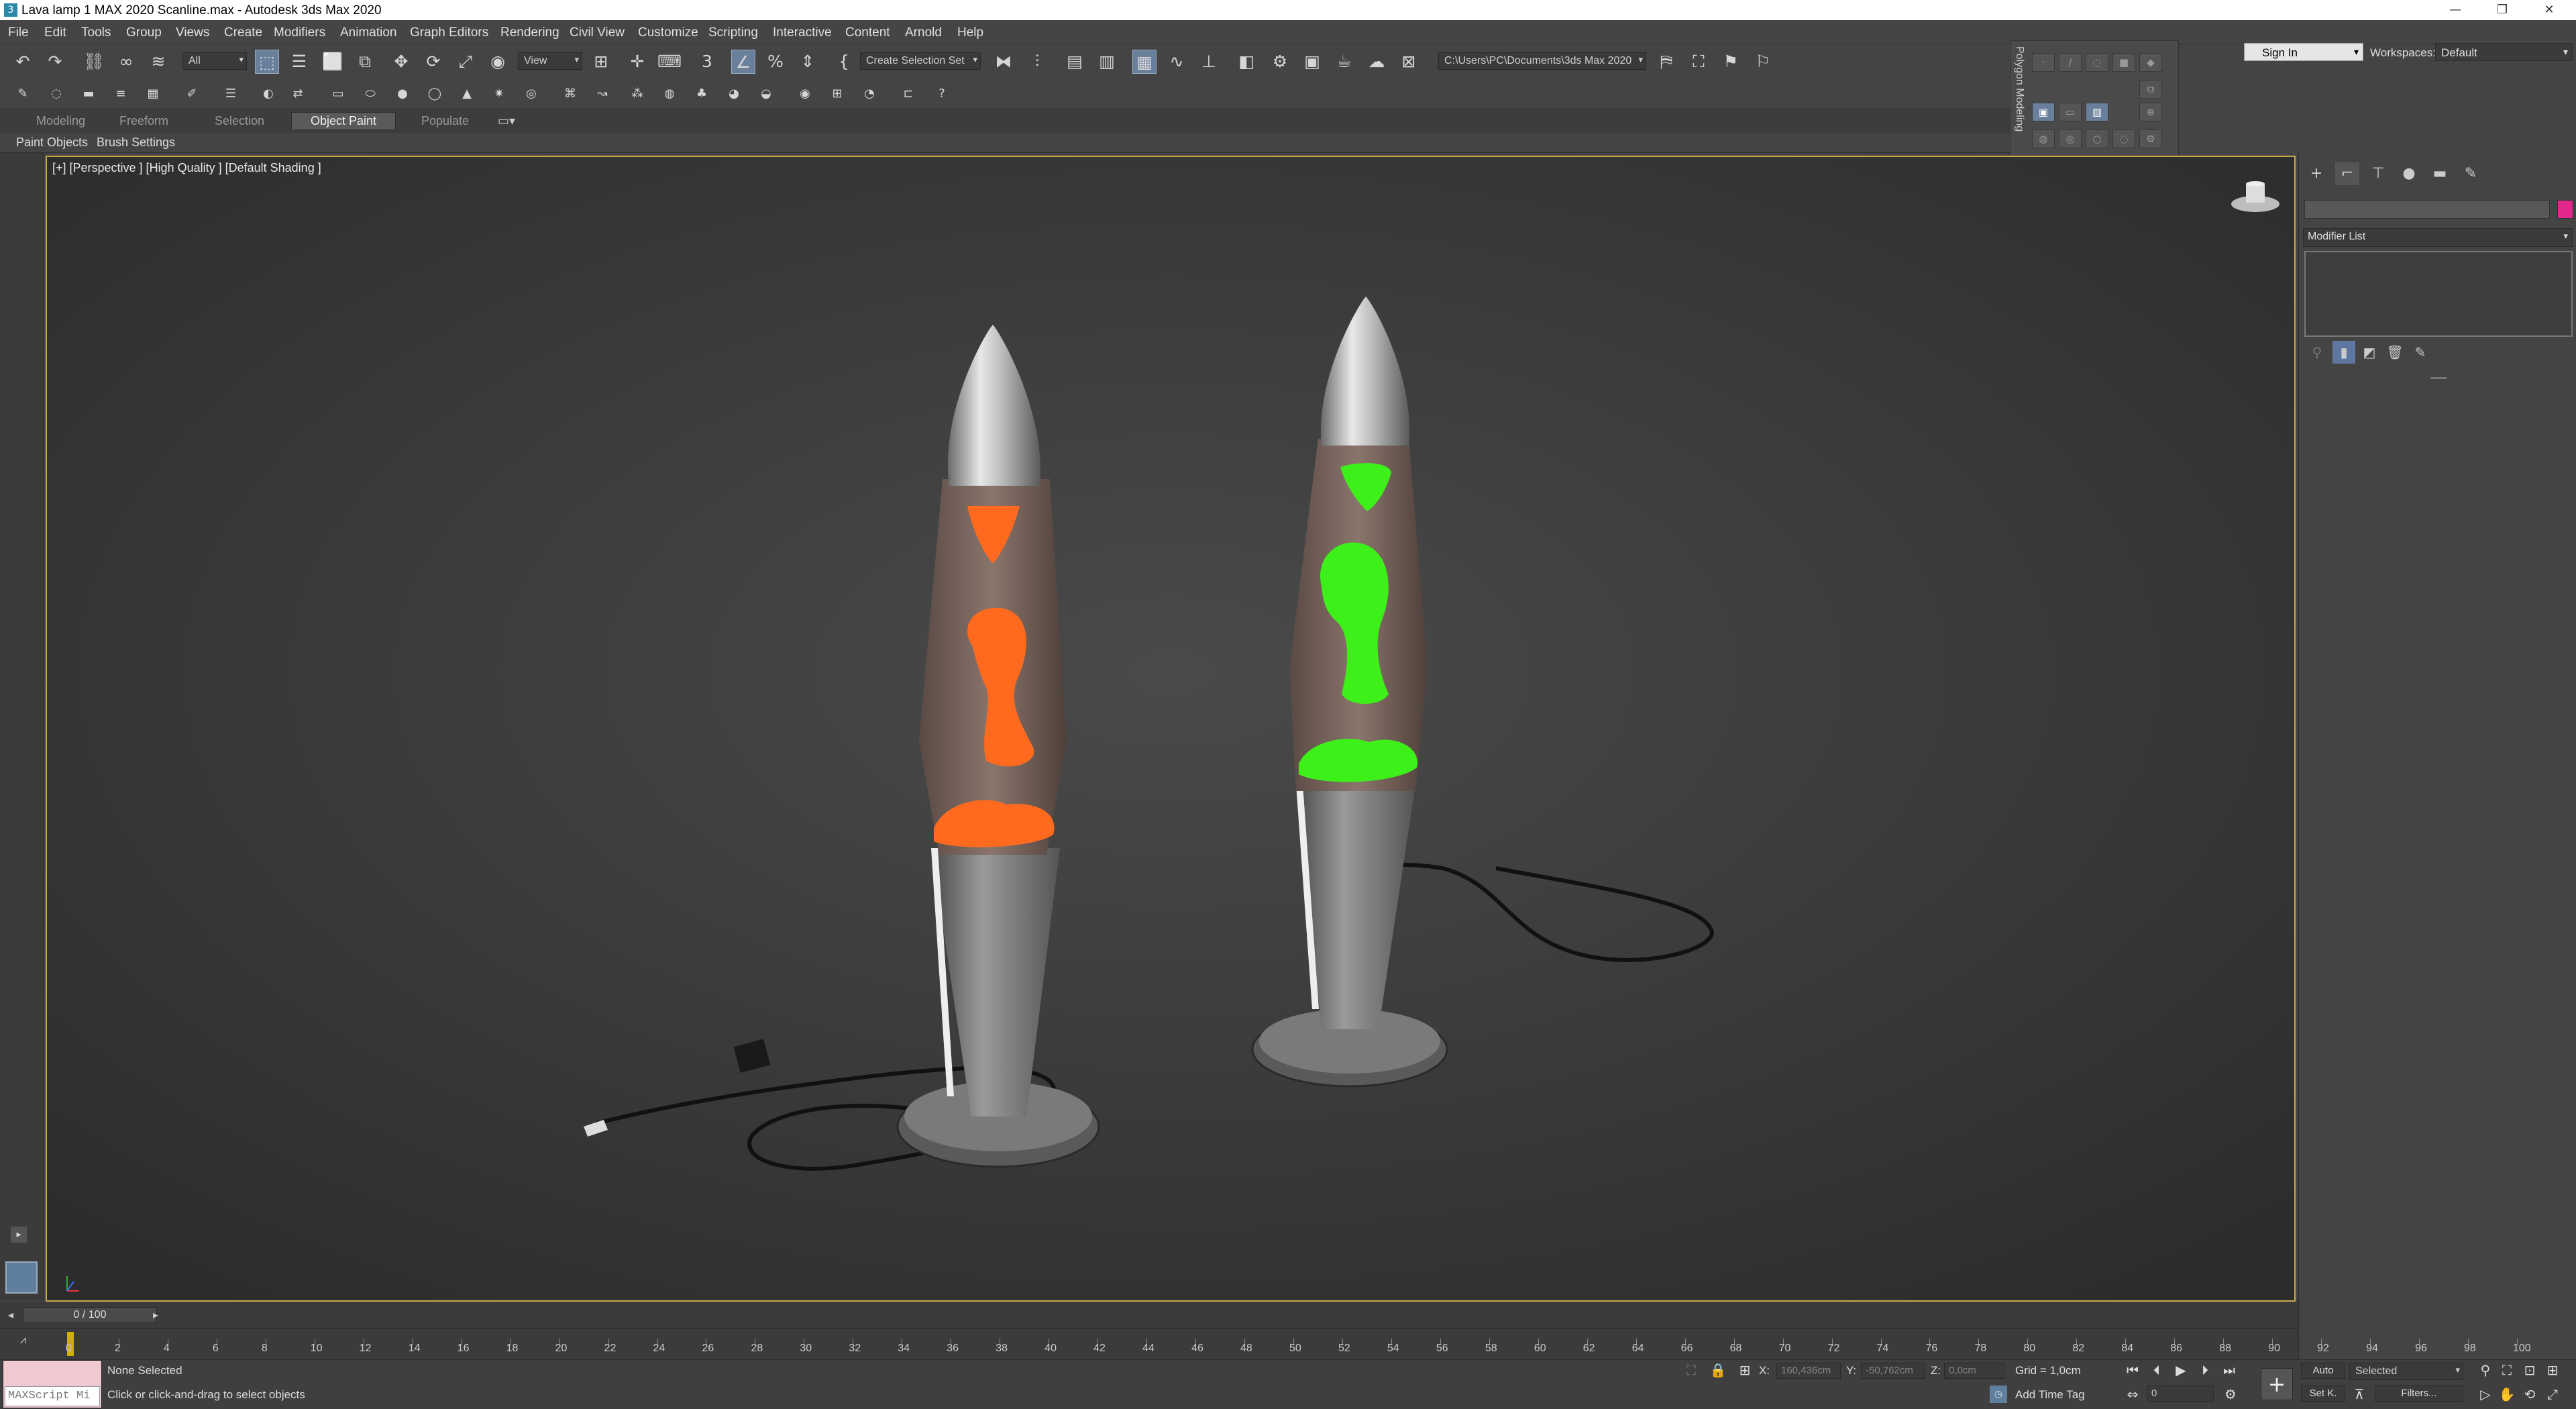 This screenshot has height=1409, width=2576. What do you see at coordinates (2502, 10) in the screenshot?
I see `restore-icon: ❐` at bounding box center [2502, 10].